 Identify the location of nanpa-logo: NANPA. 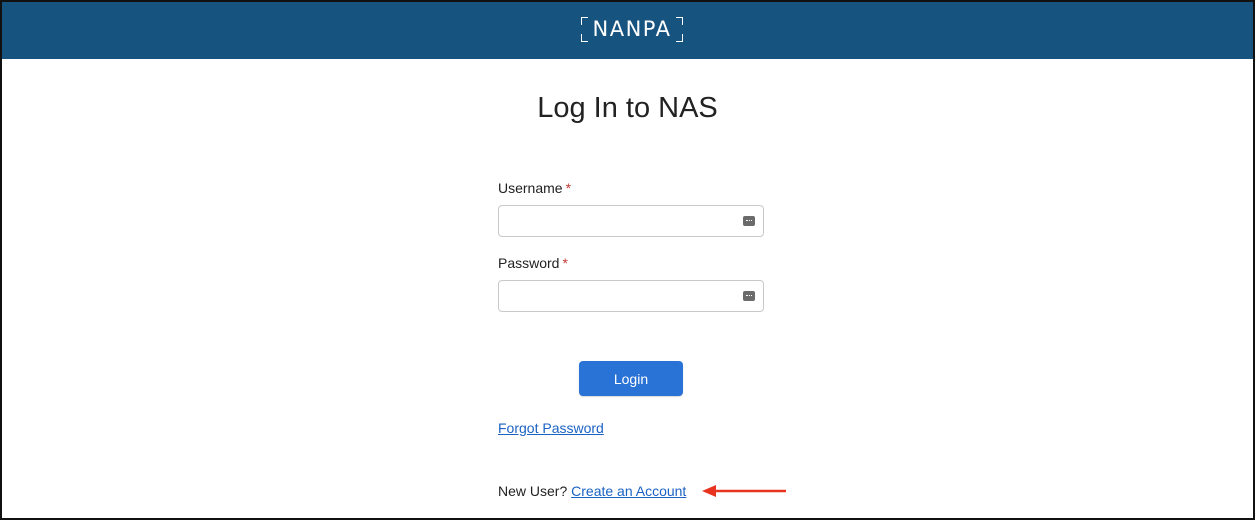
(632, 29).